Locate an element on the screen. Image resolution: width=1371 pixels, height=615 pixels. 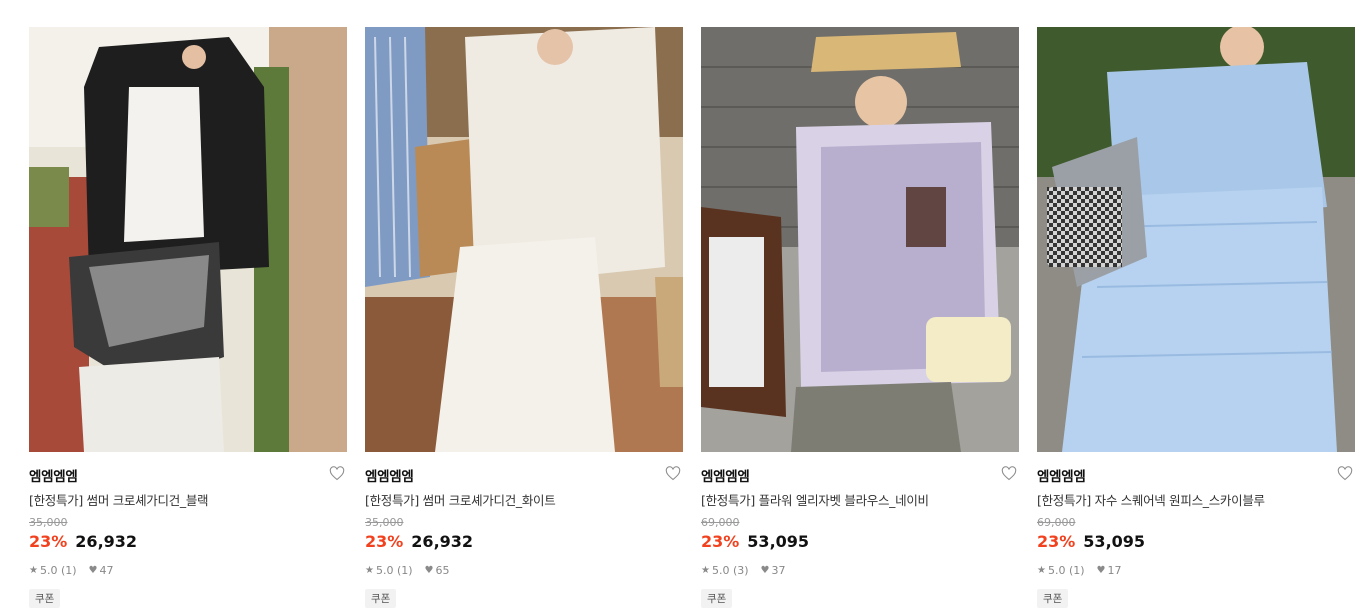
product-stats: ★ 5.0 (1) ♥ 47 is located at coordinates (71, 570).